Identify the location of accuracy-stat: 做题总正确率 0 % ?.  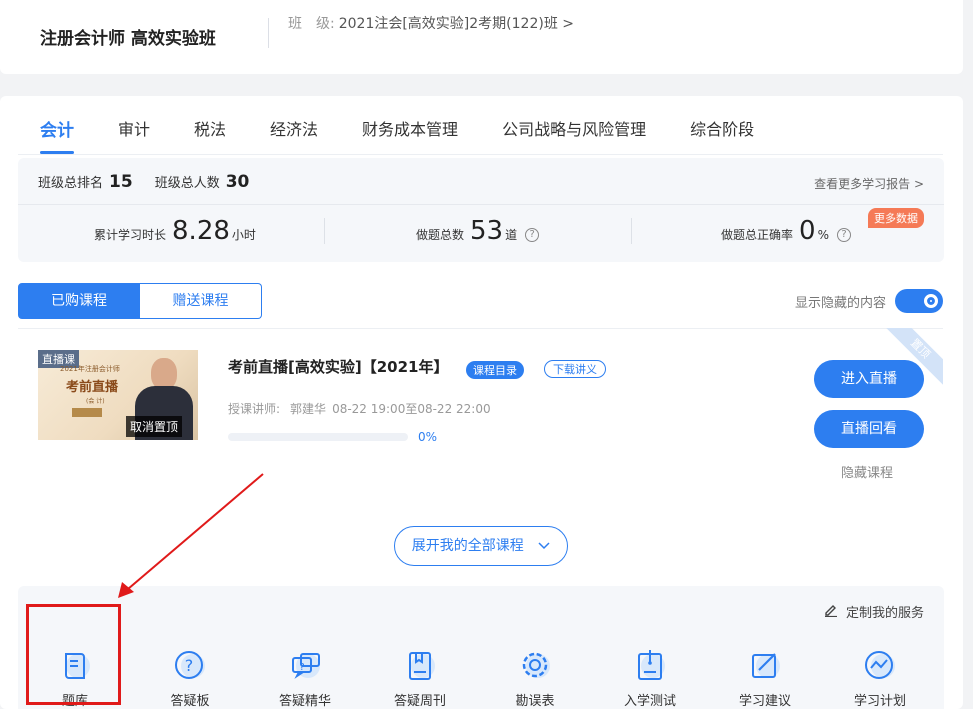
(786, 231).